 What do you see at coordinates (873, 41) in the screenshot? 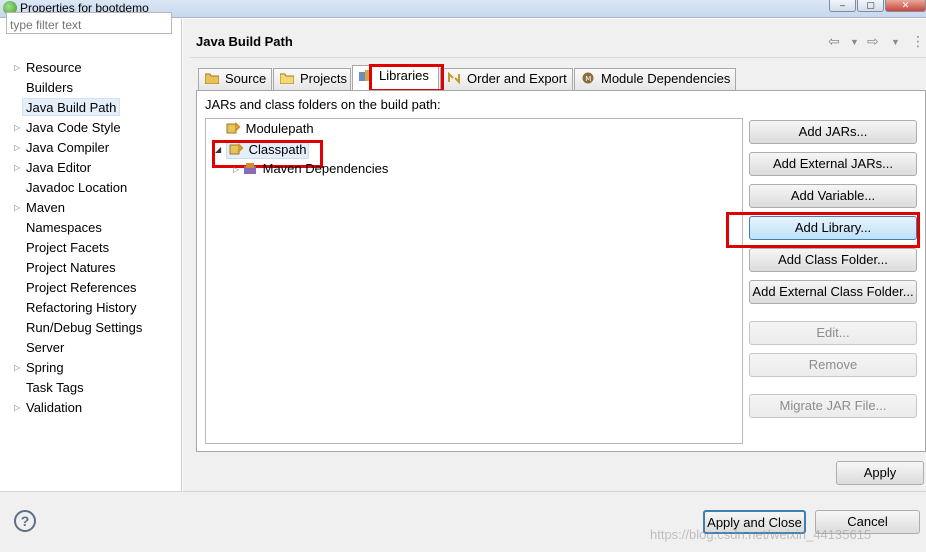
I see `forward-arrow-icon: ⇨` at bounding box center [873, 41].